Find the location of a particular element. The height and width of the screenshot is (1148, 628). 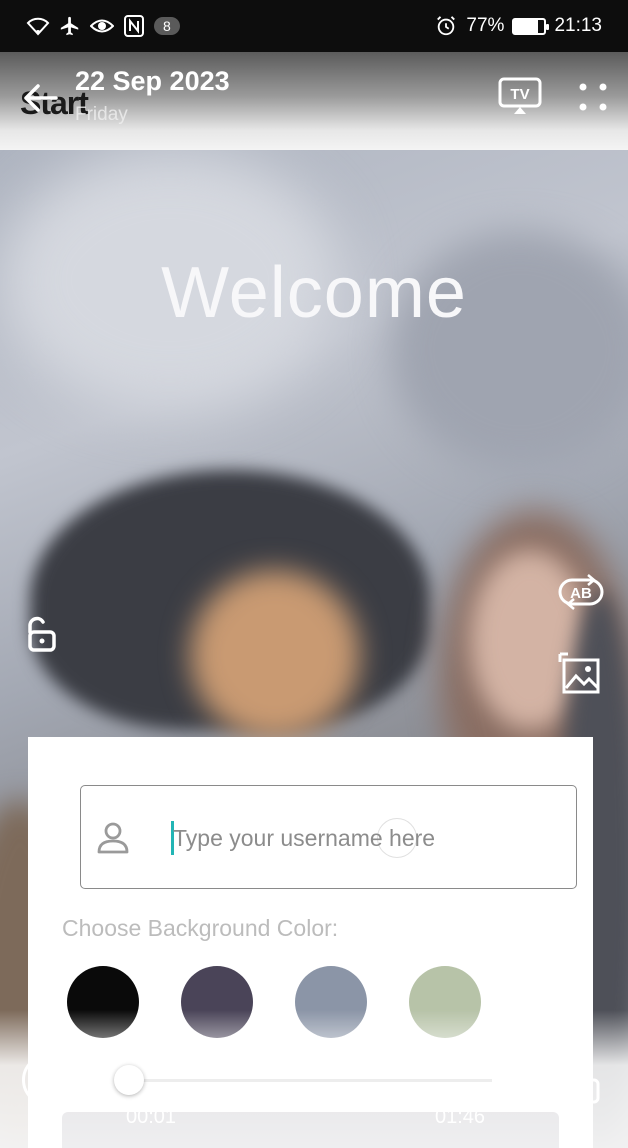

rotate-screen-icon is located at coordinates (574, 1078).